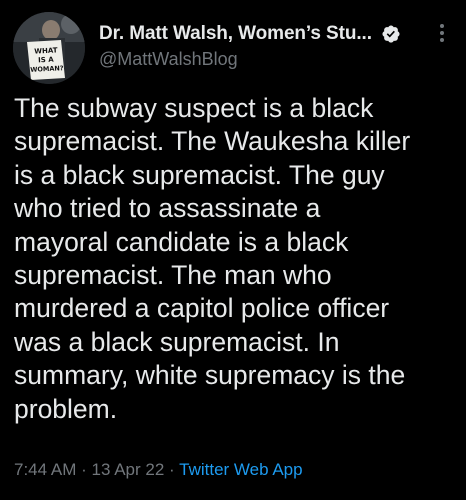 The image size is (466, 500). I want to click on tweet-text-line: murdered a capitol police officer, so click(202, 308).